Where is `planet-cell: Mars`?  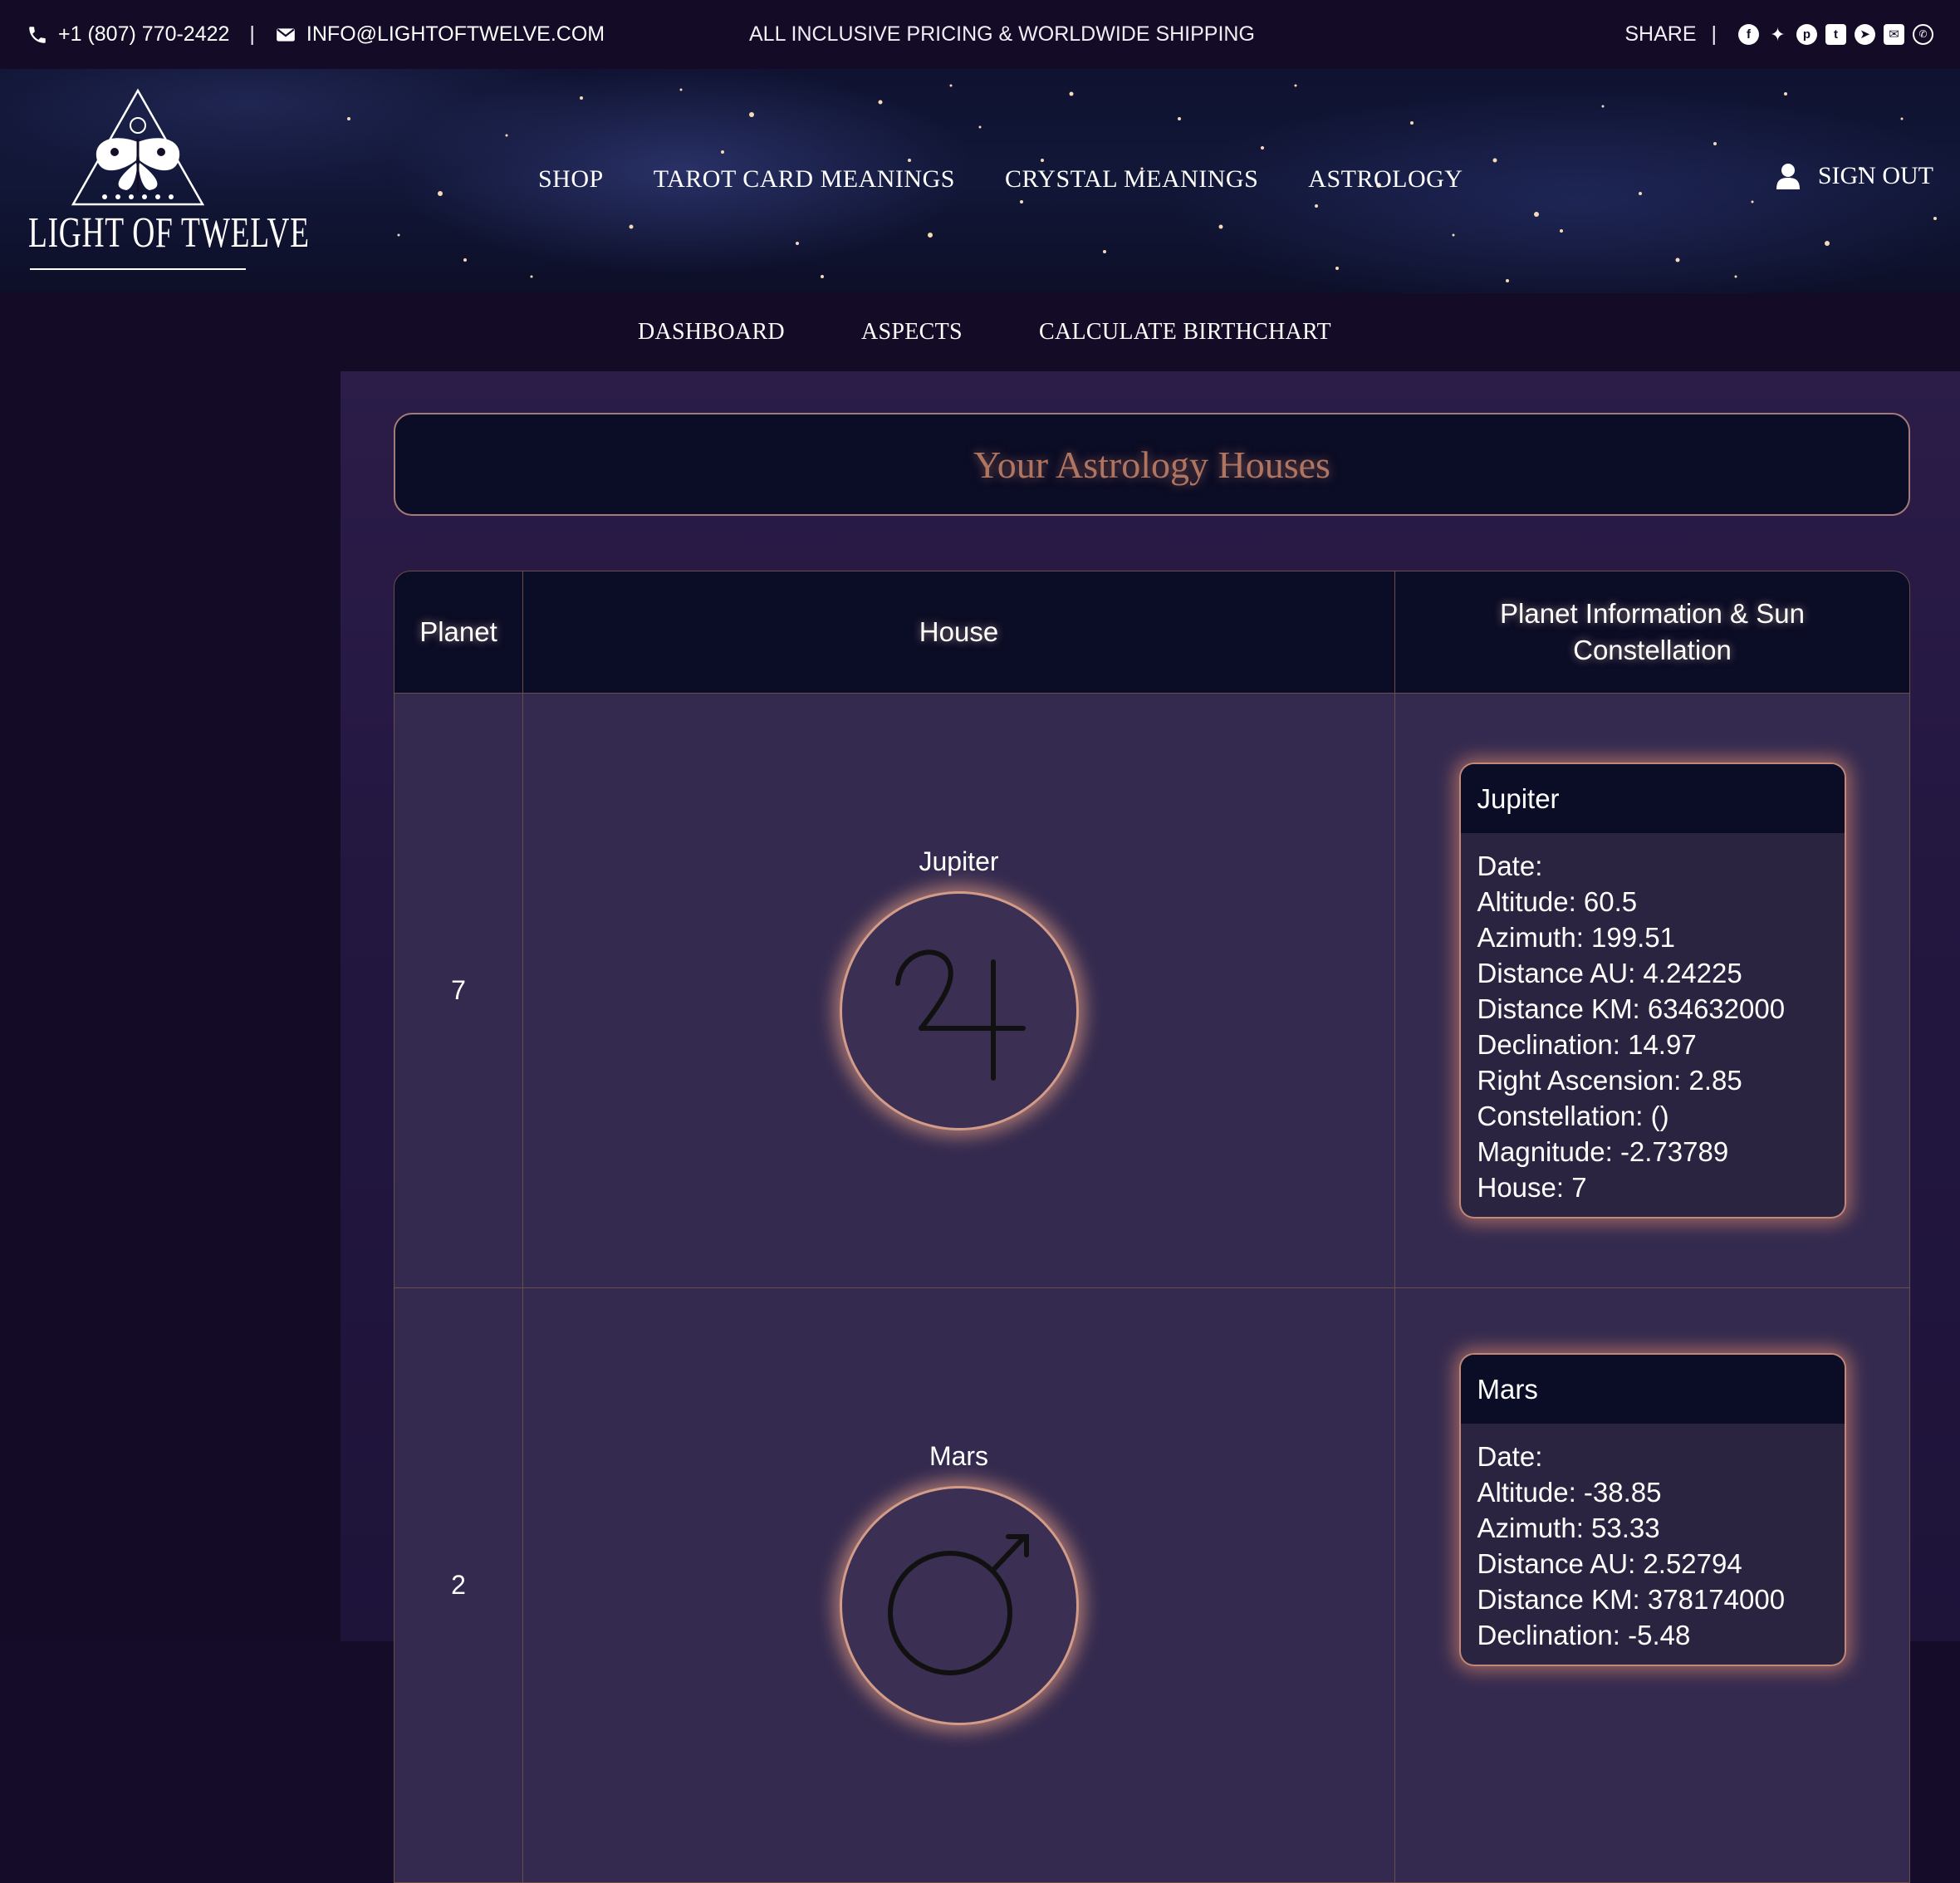
planet-cell: Mars is located at coordinates (959, 1586).